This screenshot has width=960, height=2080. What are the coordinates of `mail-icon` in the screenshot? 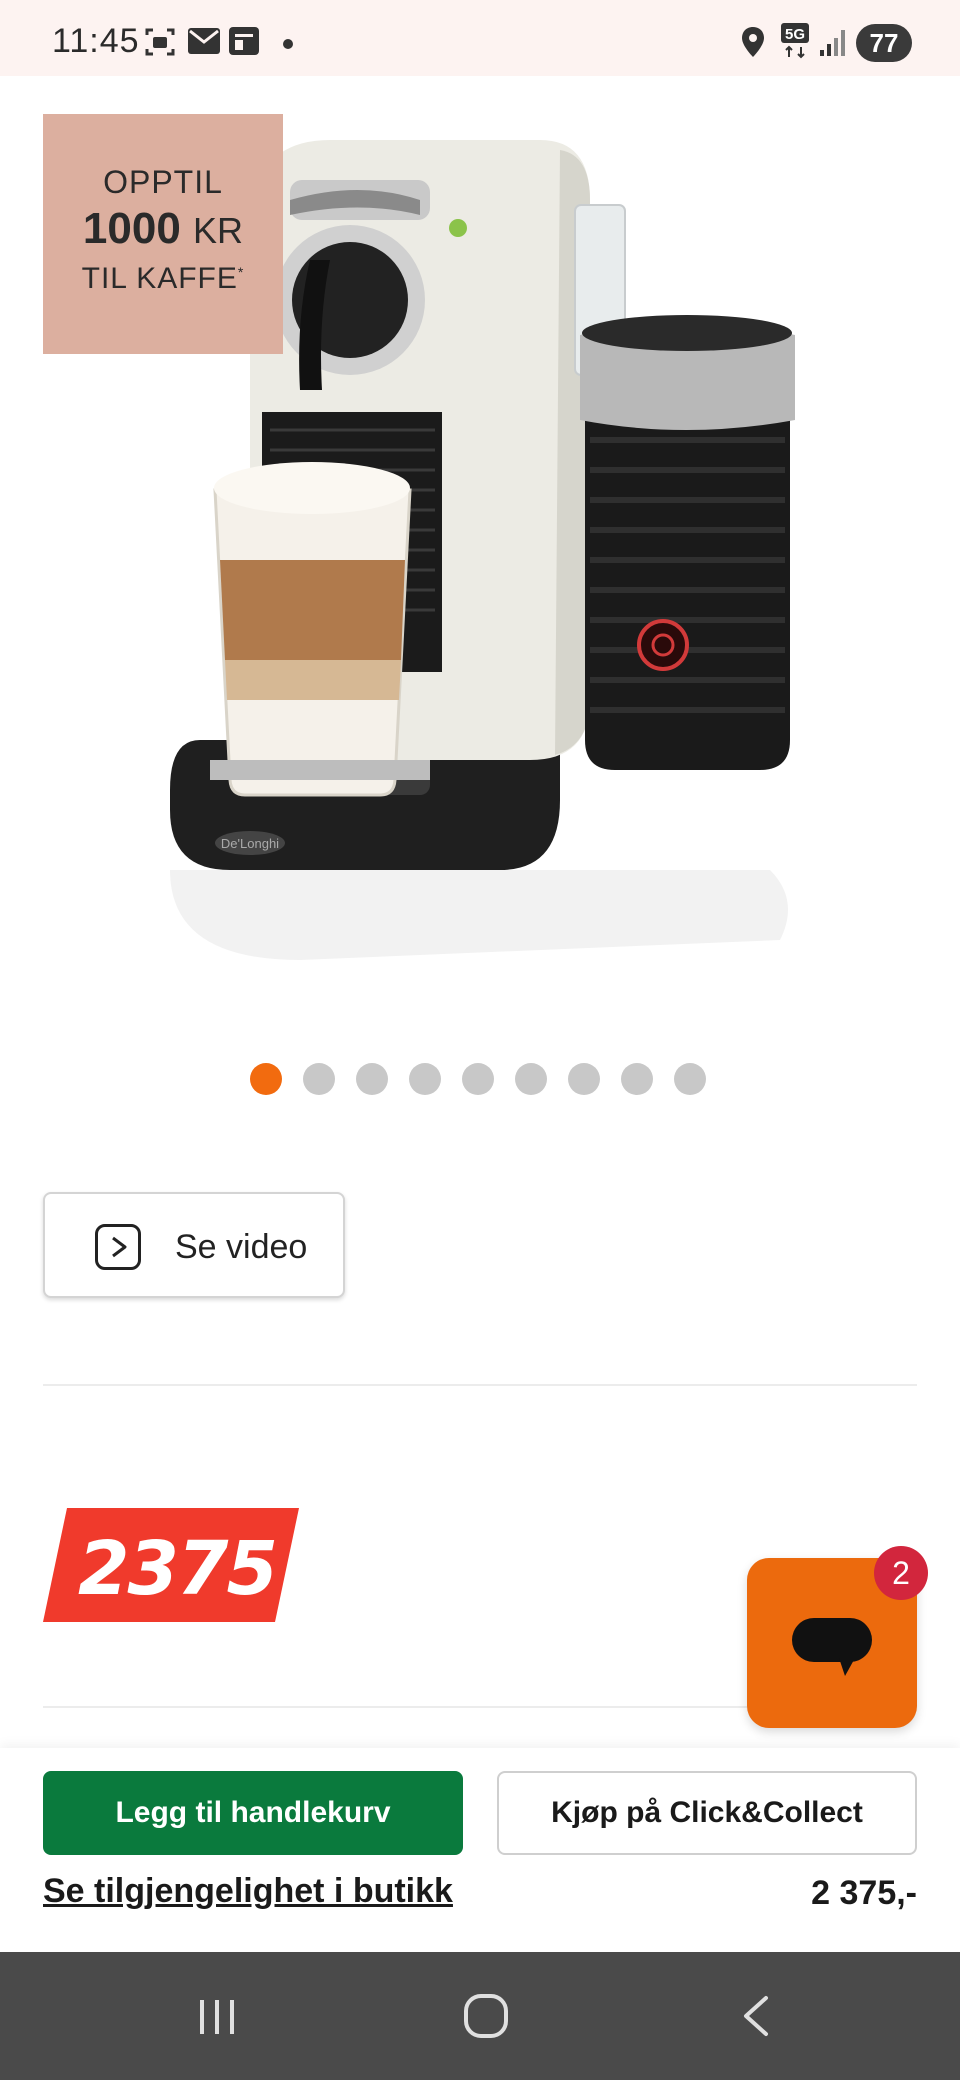 It's located at (204, 41).